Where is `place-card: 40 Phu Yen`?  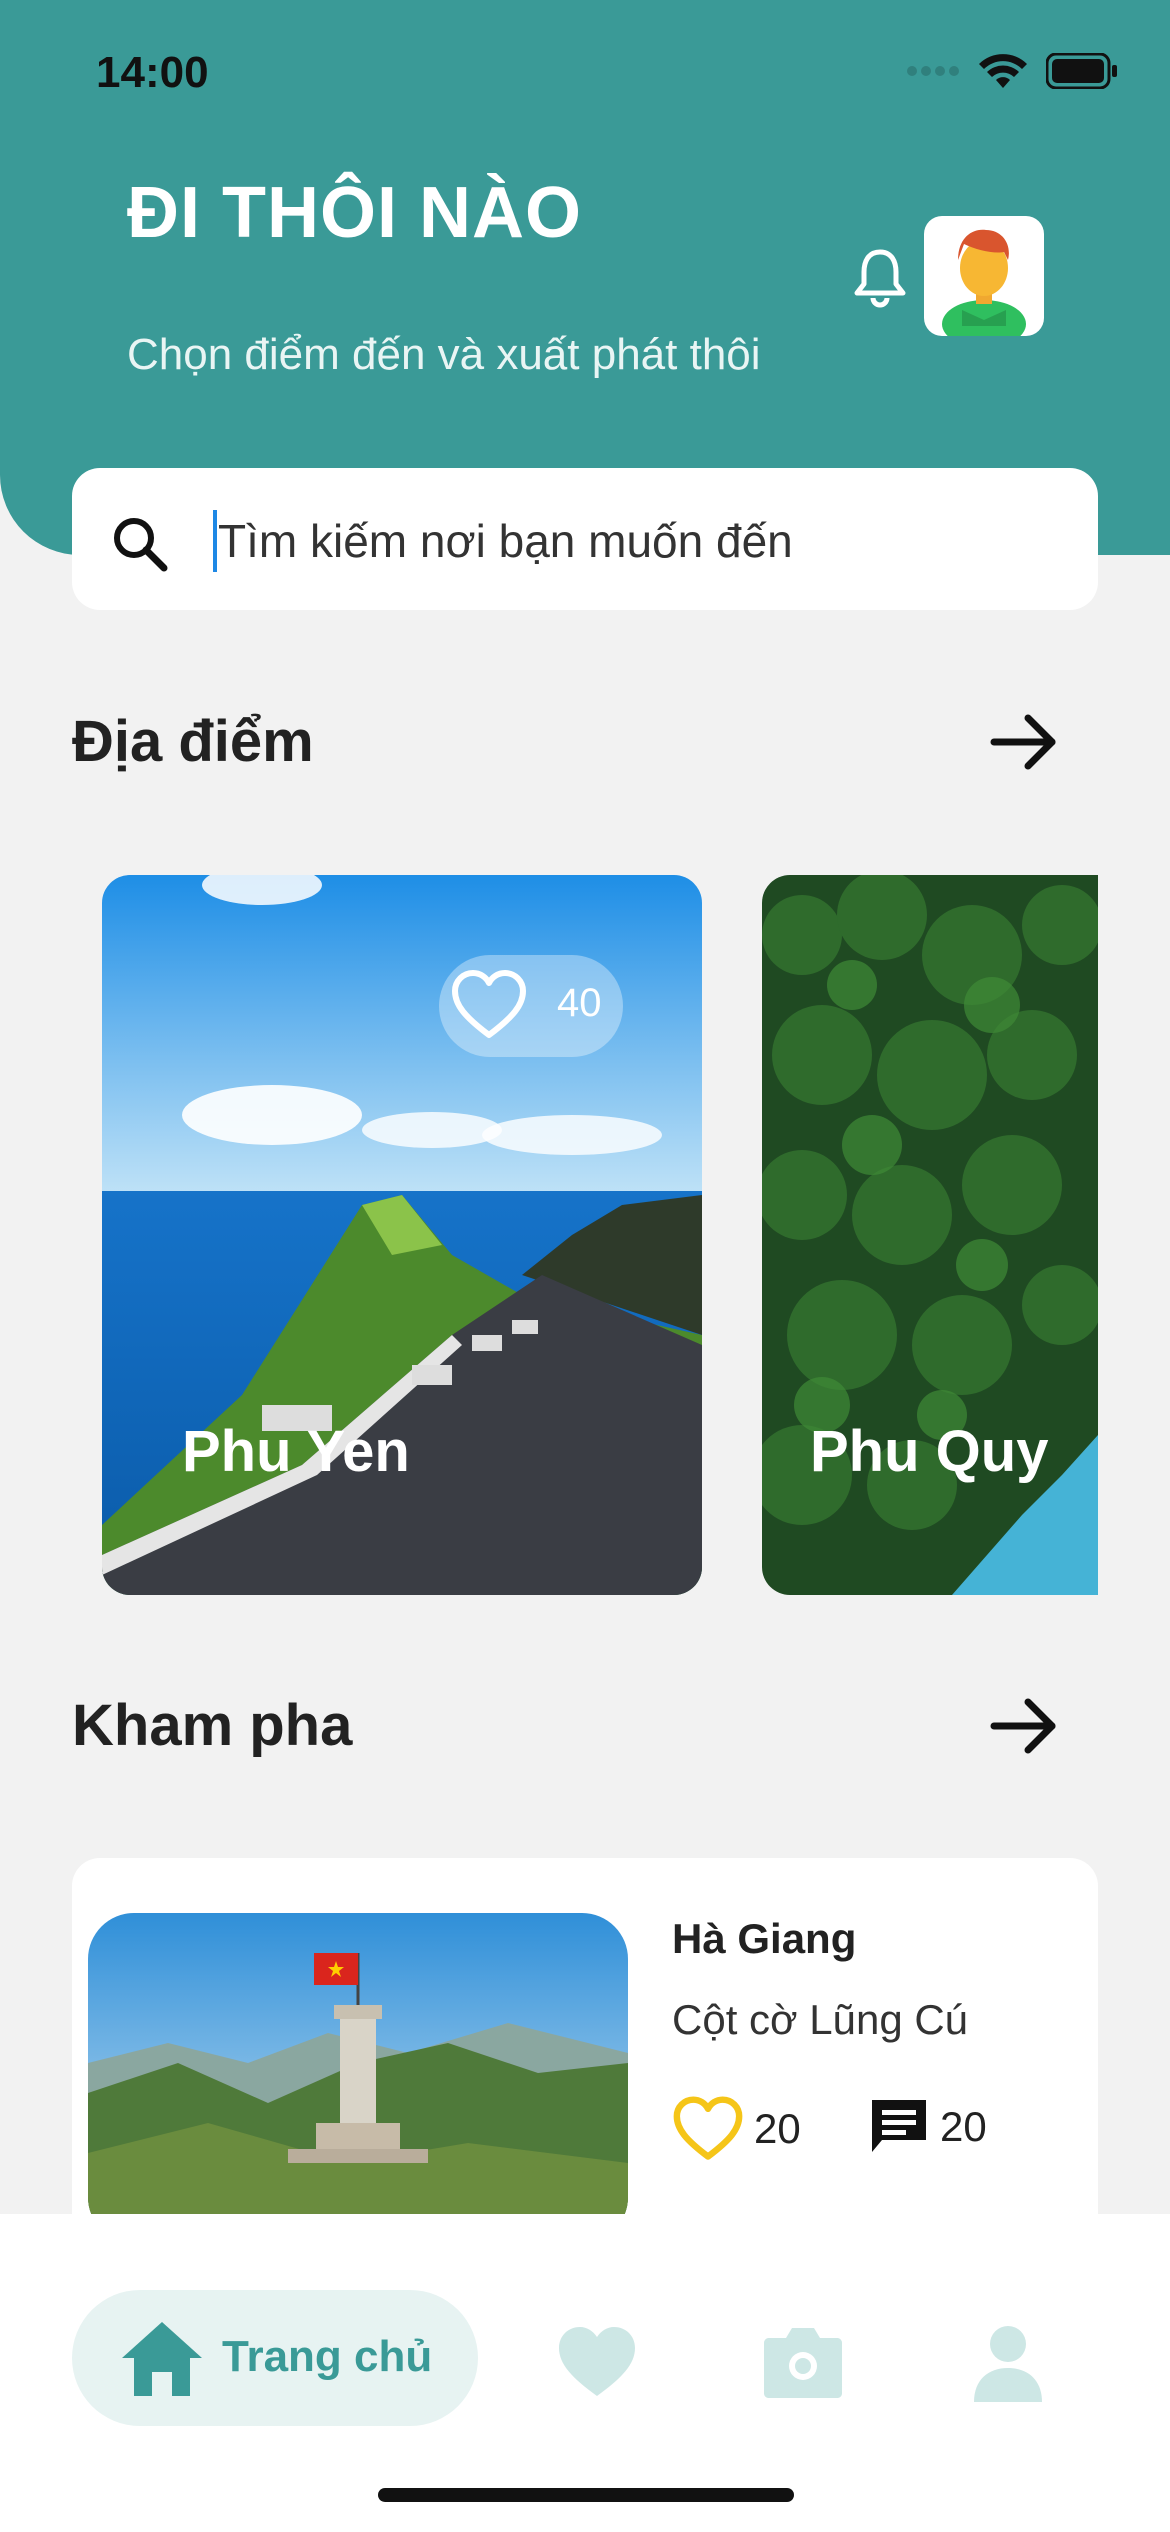
place-card: 40 Phu Yen is located at coordinates (402, 1235).